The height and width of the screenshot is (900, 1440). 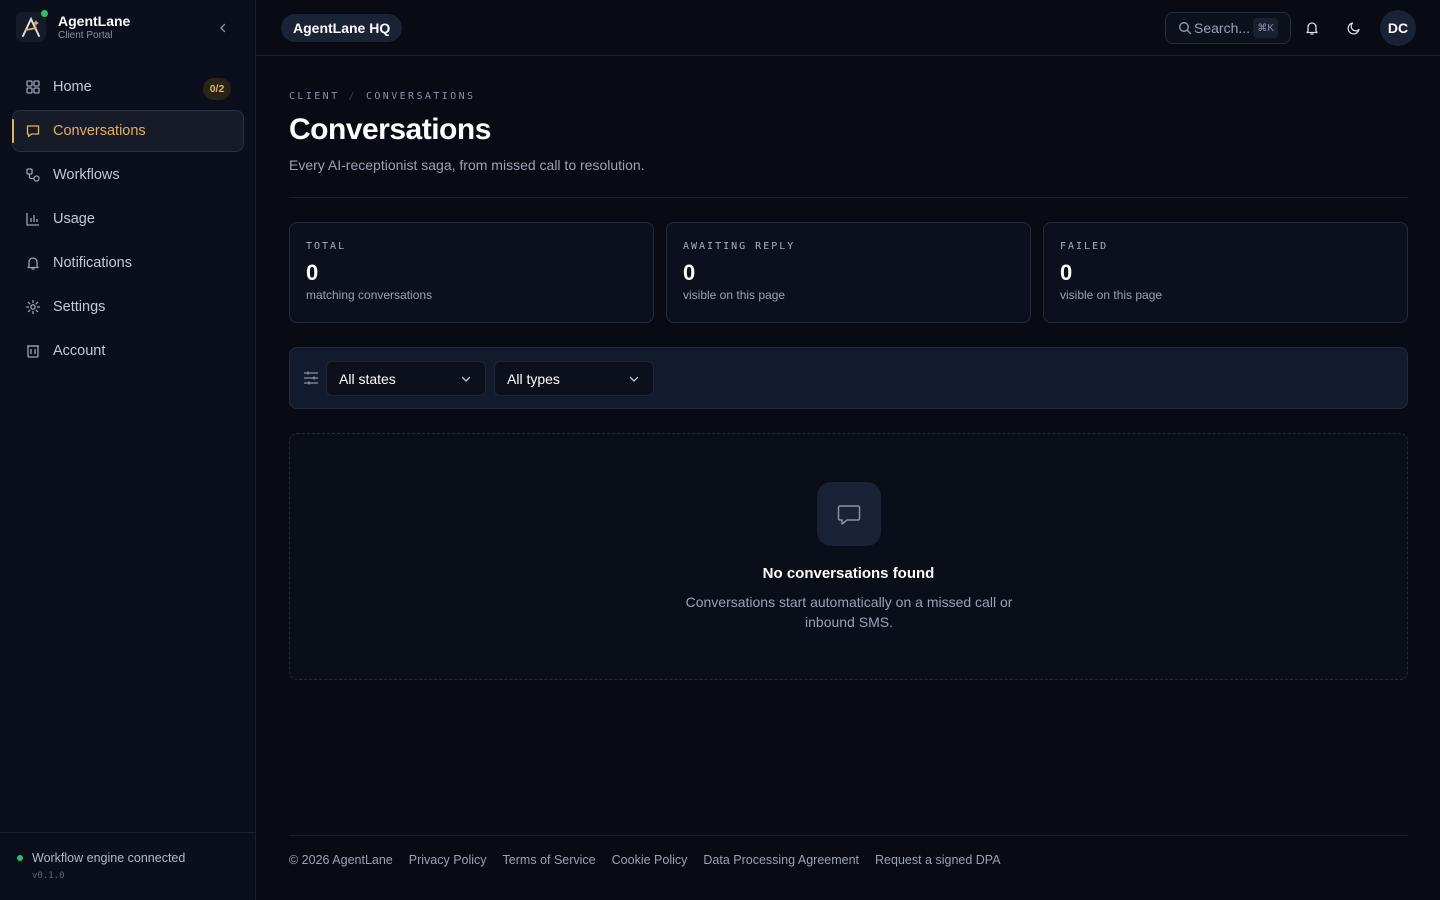 What do you see at coordinates (342, 28) in the screenshot?
I see `workspace-switcher: AgentLane HQ` at bounding box center [342, 28].